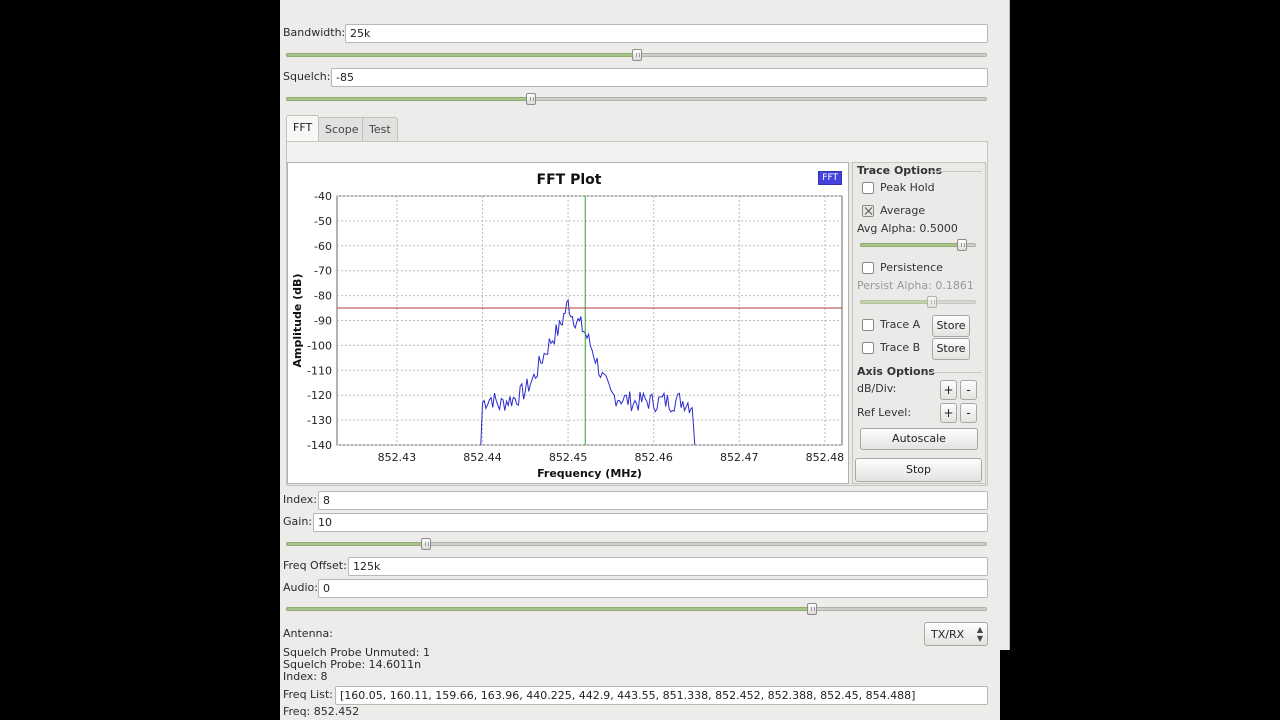 The width and height of the screenshot is (1280, 720). Describe the element at coordinates (918, 302) in the screenshot. I see `persist-alpha-slider` at that location.